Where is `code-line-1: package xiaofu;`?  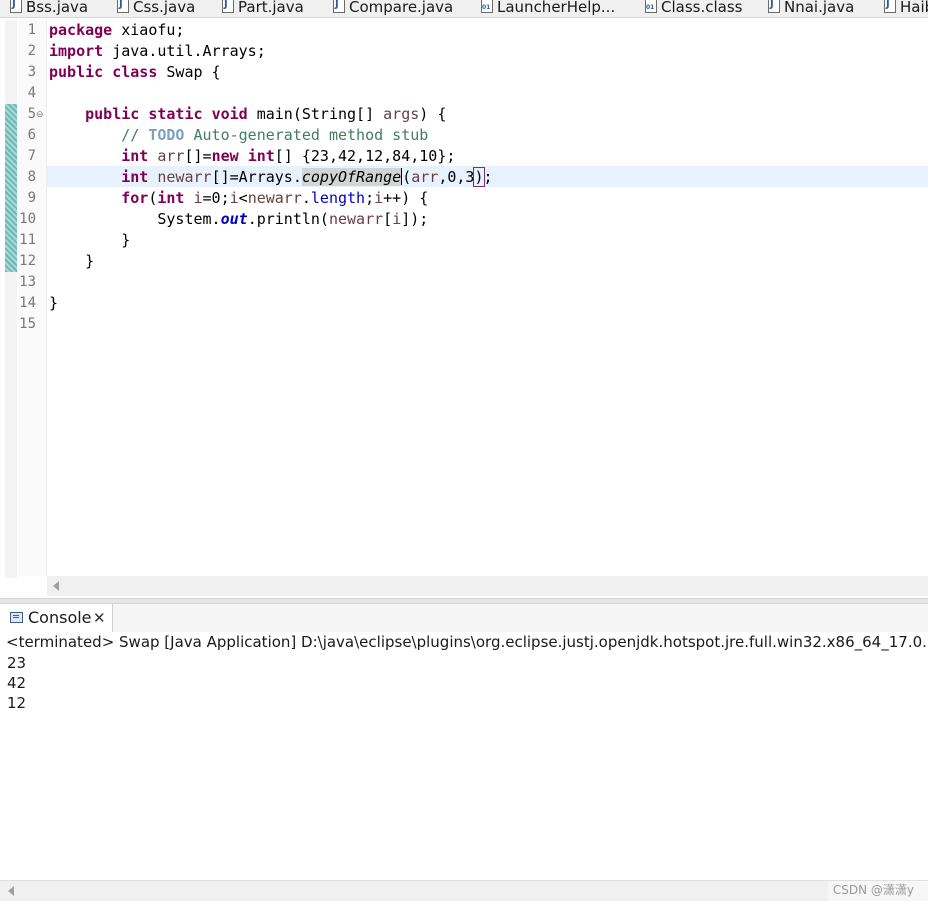 code-line-1: package xiaofu; is located at coordinates (117, 30).